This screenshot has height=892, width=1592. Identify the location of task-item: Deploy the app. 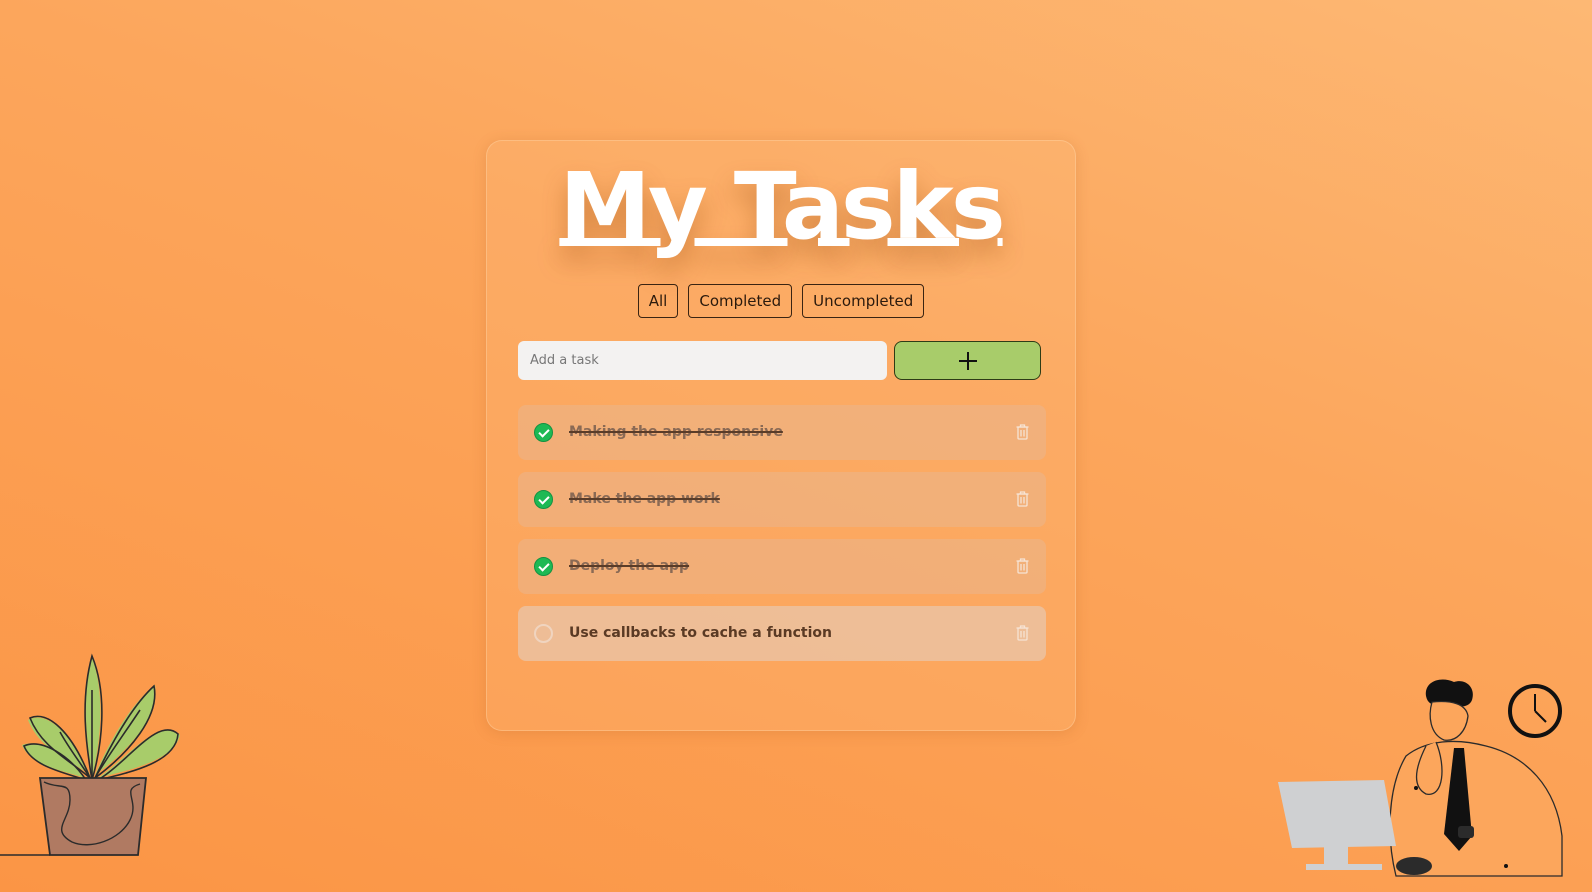
(782, 566).